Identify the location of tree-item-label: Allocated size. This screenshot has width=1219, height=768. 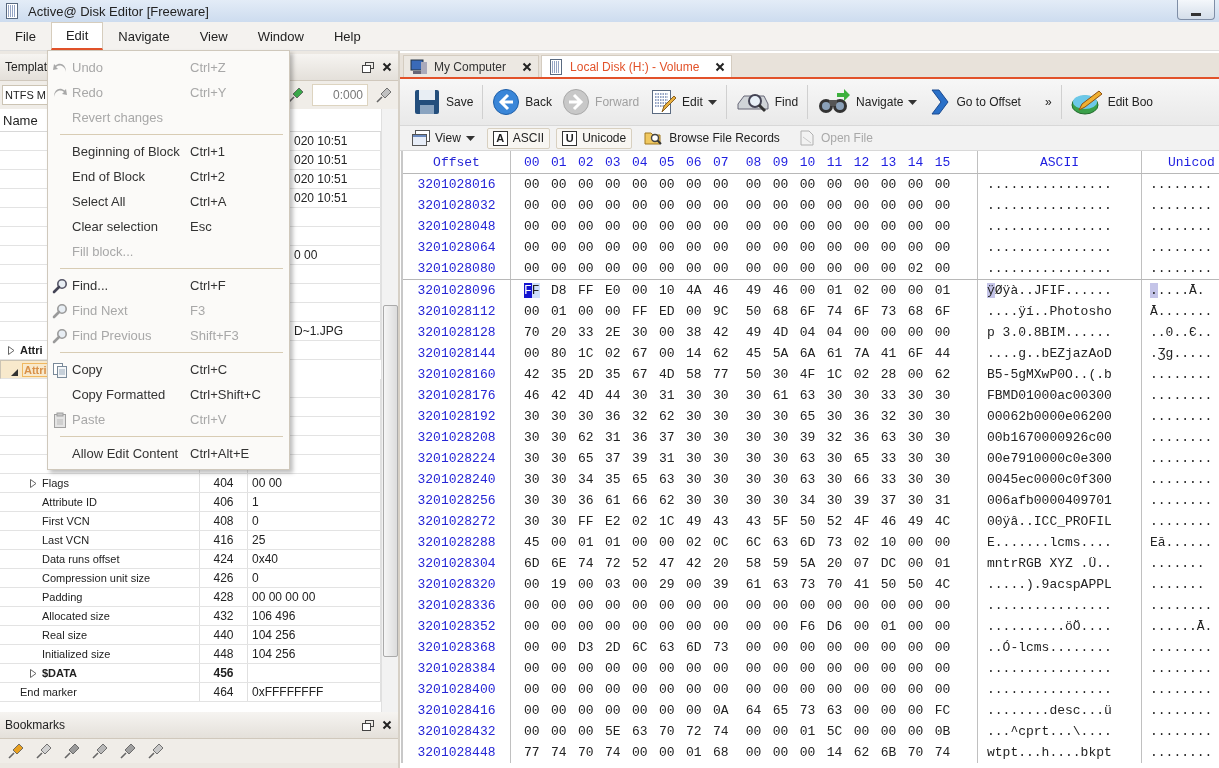
(76, 616).